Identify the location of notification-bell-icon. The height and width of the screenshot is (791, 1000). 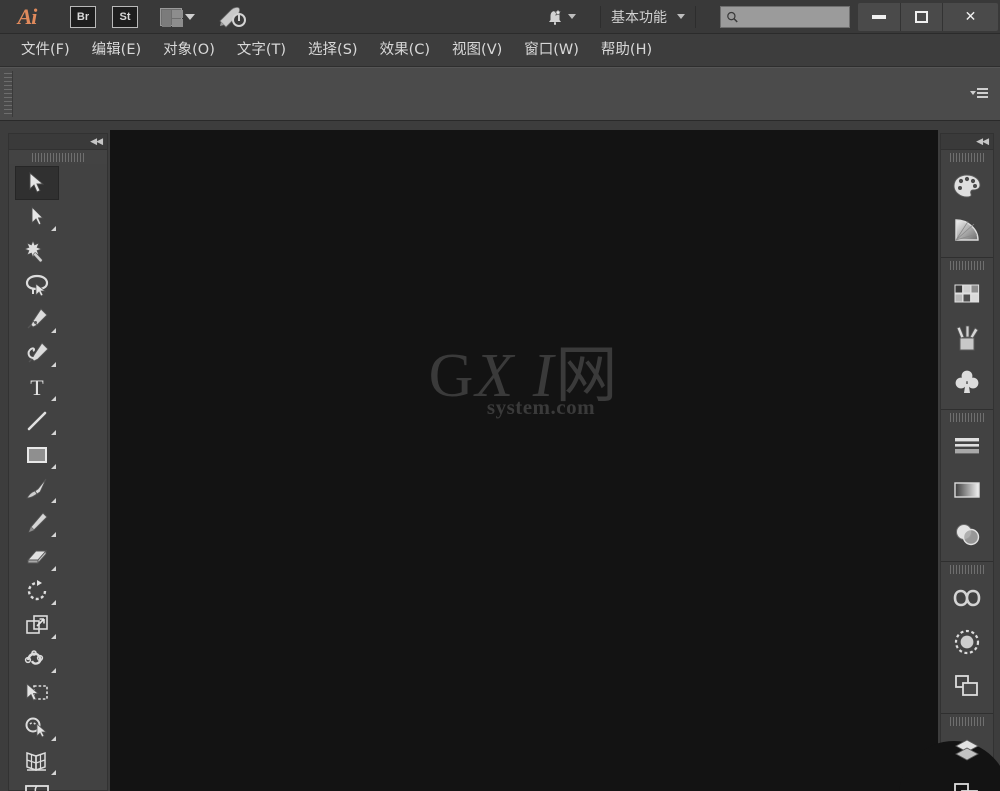
(555, 16).